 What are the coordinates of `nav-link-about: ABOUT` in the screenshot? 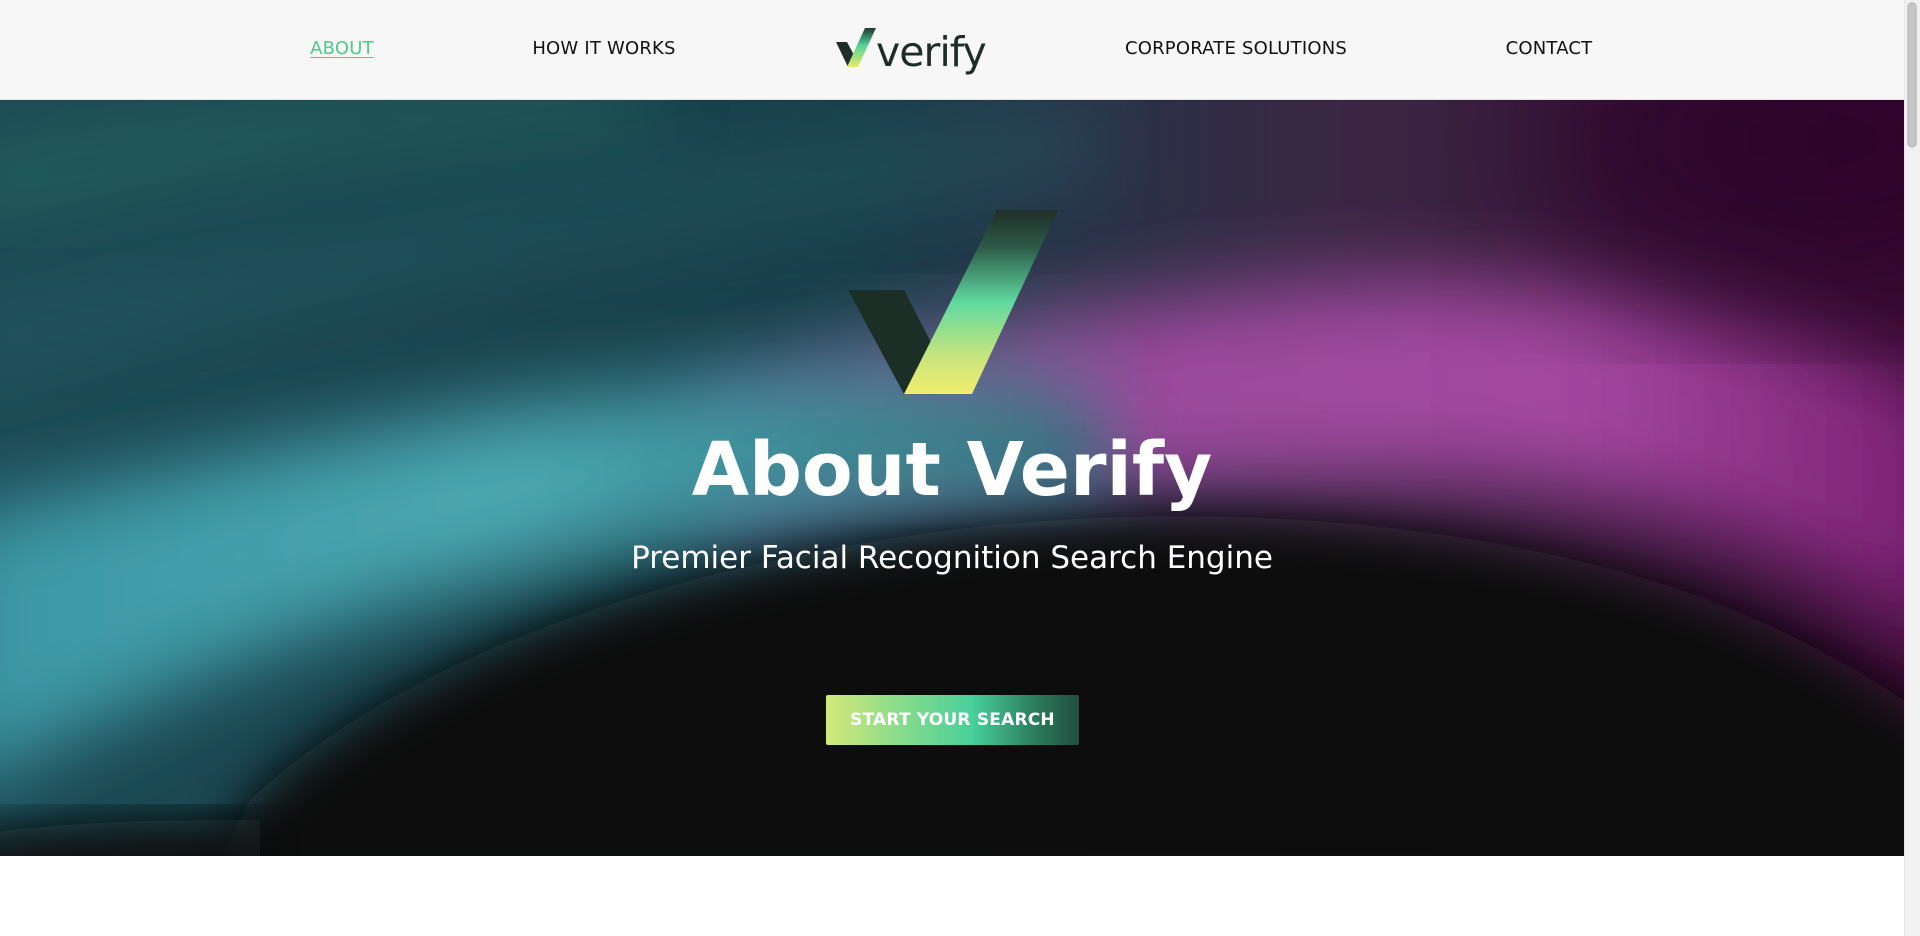 It's located at (342, 48).